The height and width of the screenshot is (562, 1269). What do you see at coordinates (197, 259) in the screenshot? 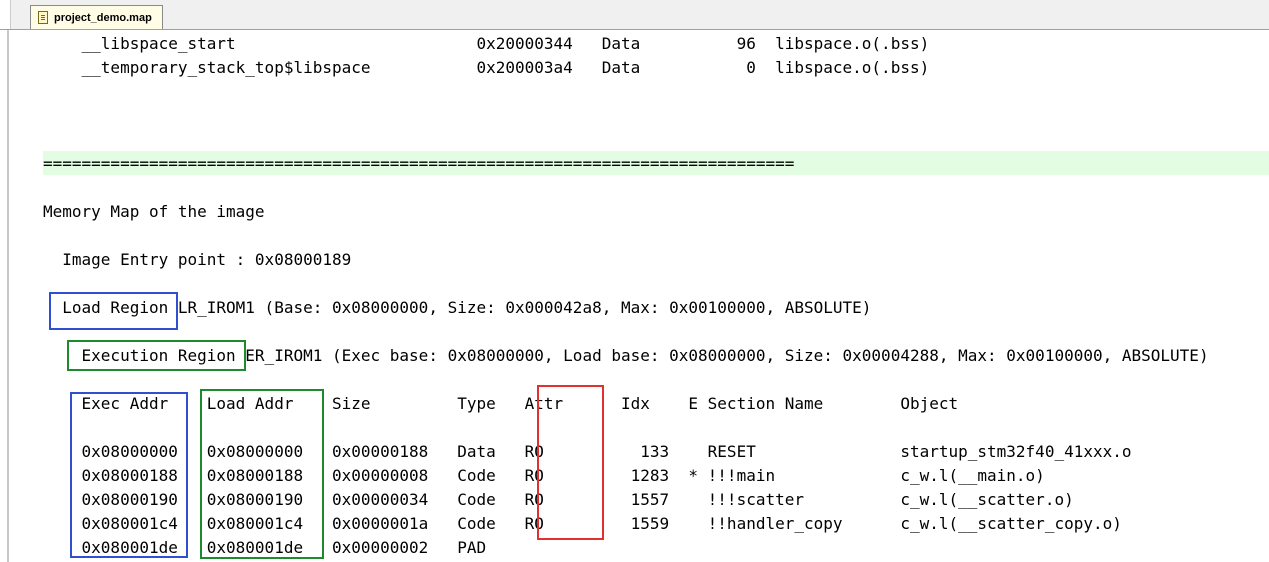
I see `code-line-entry-point: Image Entry point : 0x08000189` at bounding box center [197, 259].